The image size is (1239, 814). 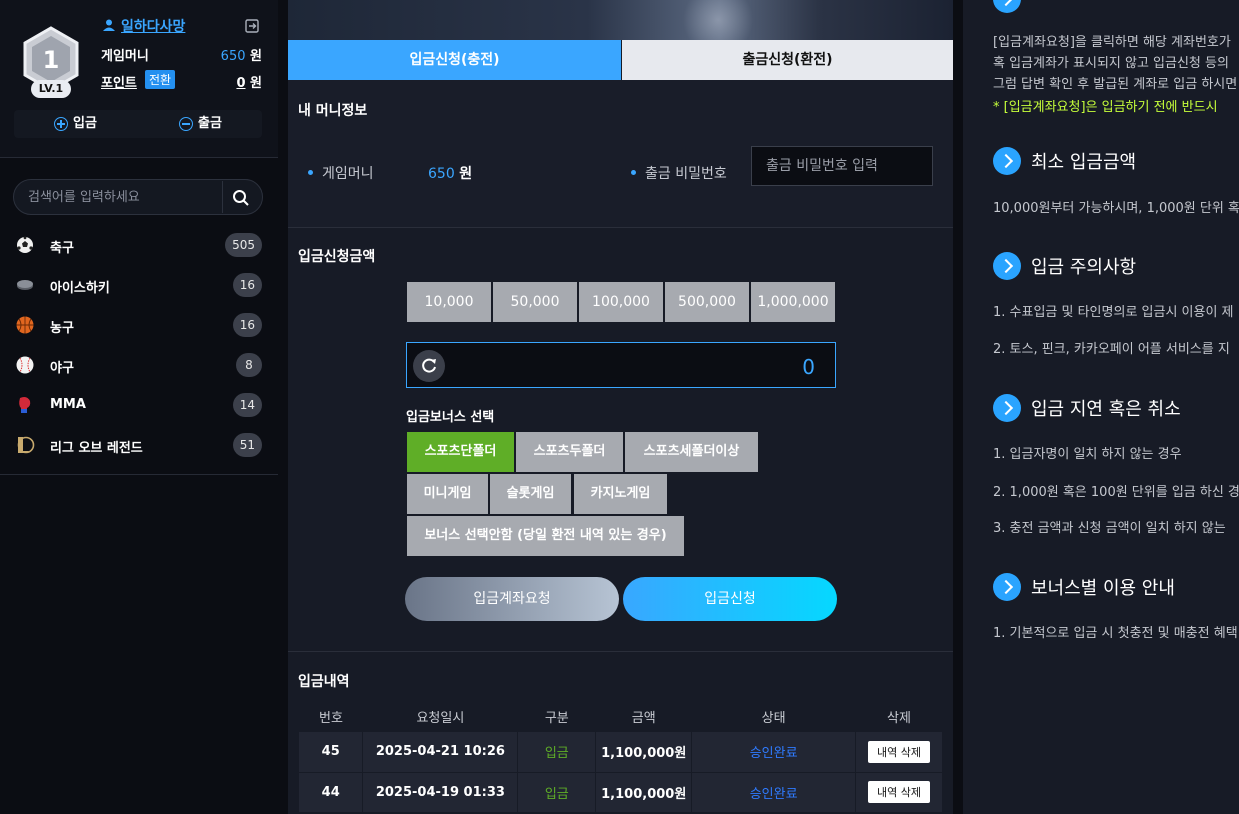 I want to click on deposit-button: 입금, so click(x=75, y=124).